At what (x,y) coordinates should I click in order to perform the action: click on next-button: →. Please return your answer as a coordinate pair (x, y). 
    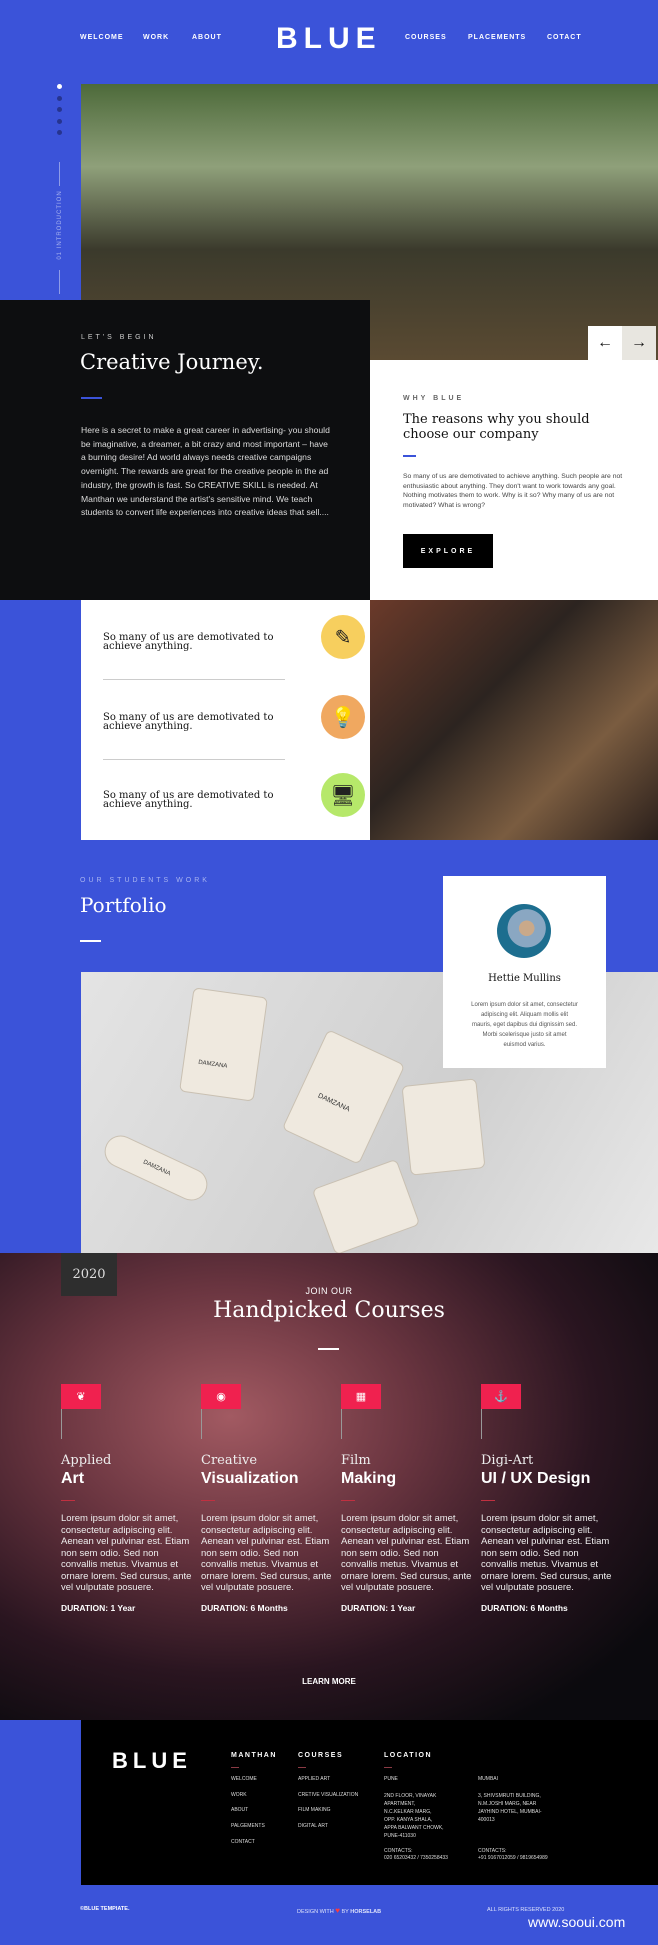
    Looking at the image, I should click on (639, 343).